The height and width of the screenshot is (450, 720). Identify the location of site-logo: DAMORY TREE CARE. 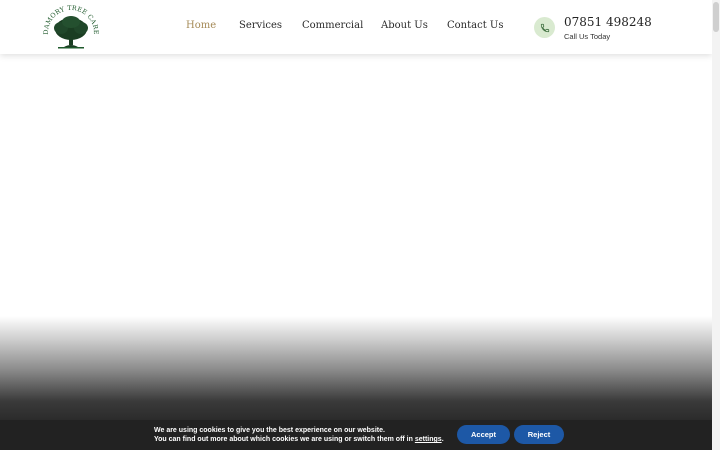
(71, 27).